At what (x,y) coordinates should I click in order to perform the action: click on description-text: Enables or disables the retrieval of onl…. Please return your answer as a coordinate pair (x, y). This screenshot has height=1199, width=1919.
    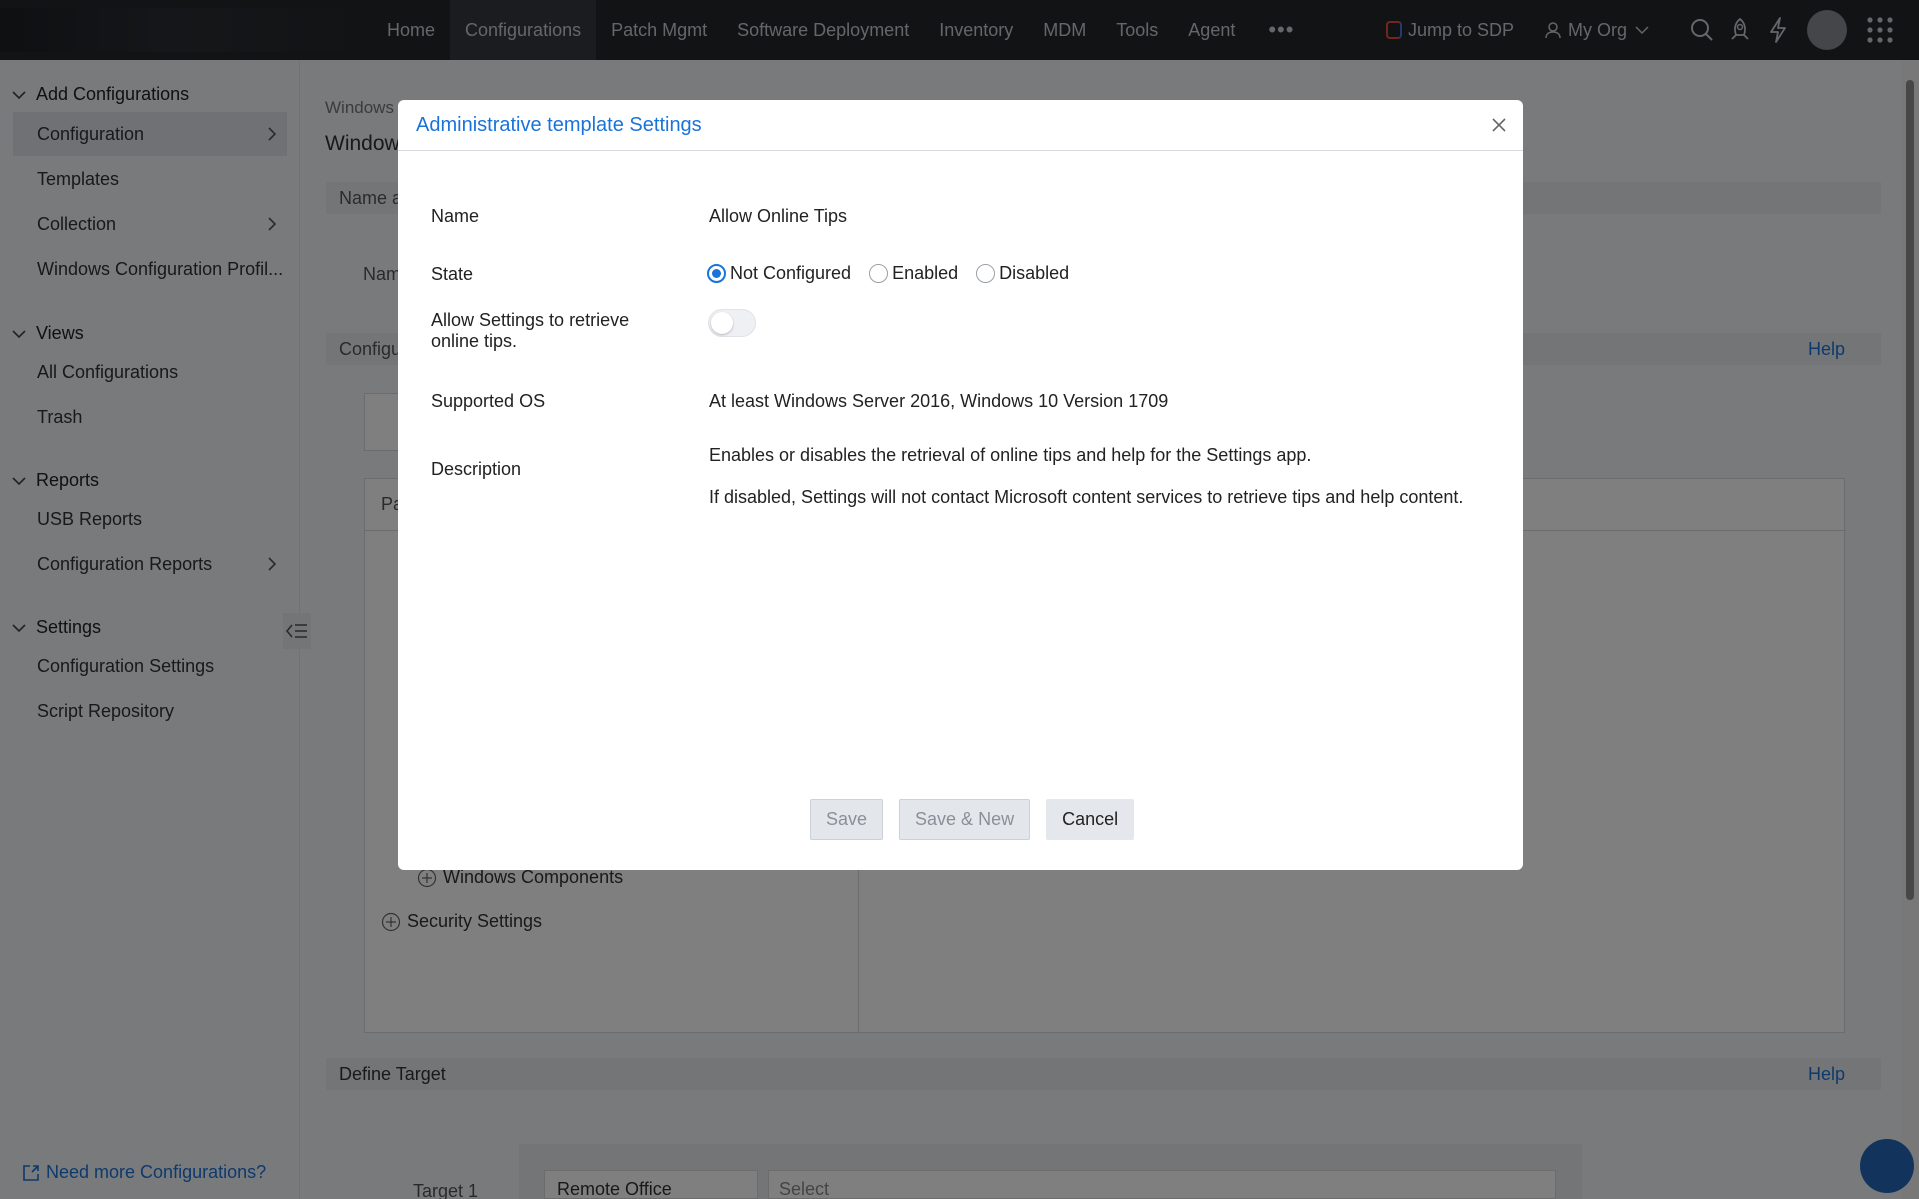
    Looking at the image, I should click on (1086, 487).